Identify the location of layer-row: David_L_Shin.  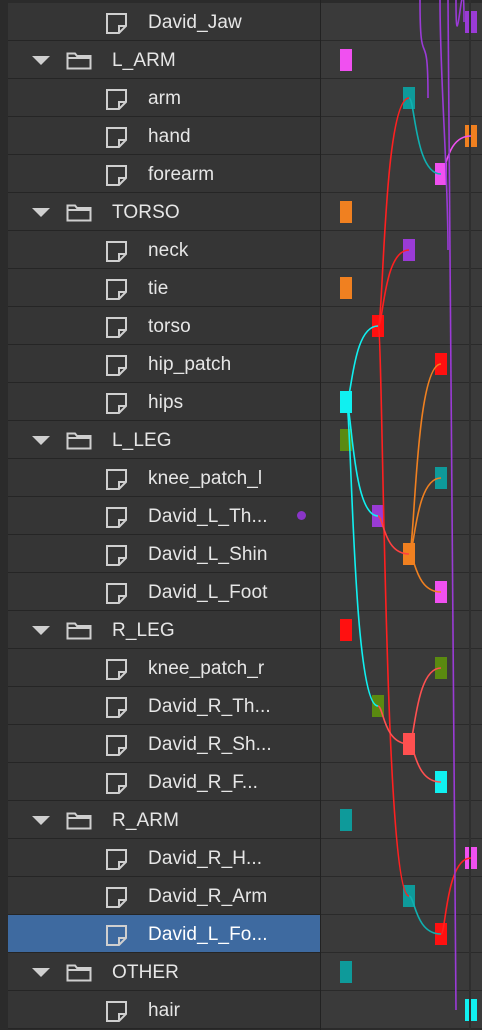
(241, 554).